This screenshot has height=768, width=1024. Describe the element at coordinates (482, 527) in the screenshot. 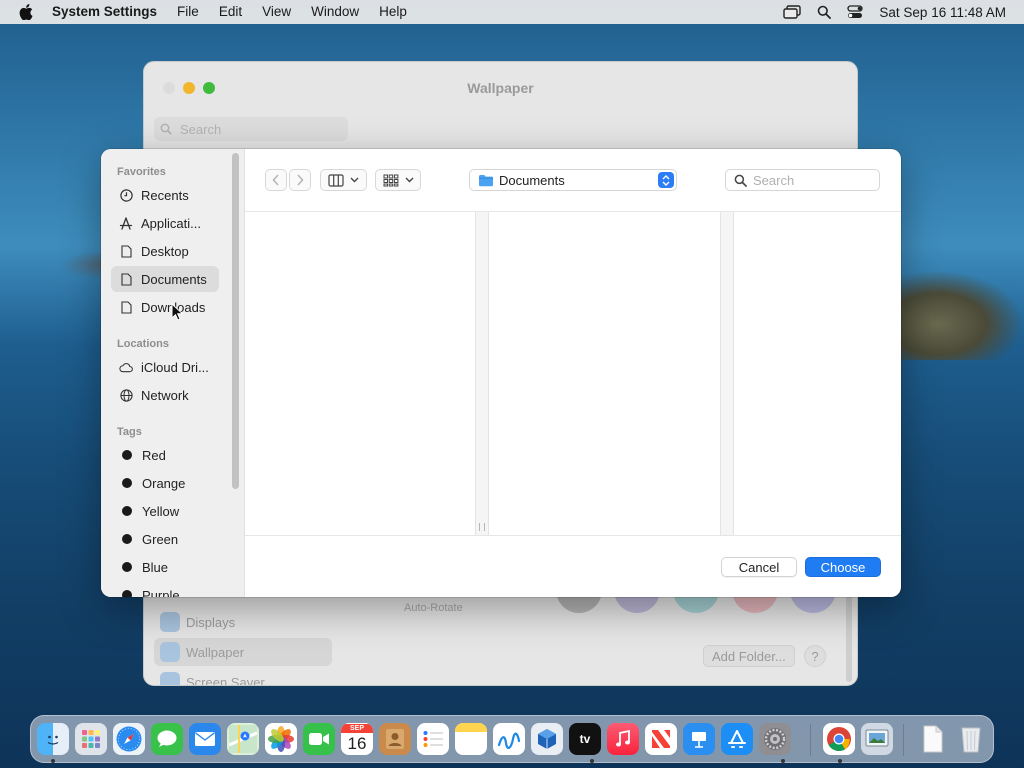

I see `column-resize-grip` at that location.